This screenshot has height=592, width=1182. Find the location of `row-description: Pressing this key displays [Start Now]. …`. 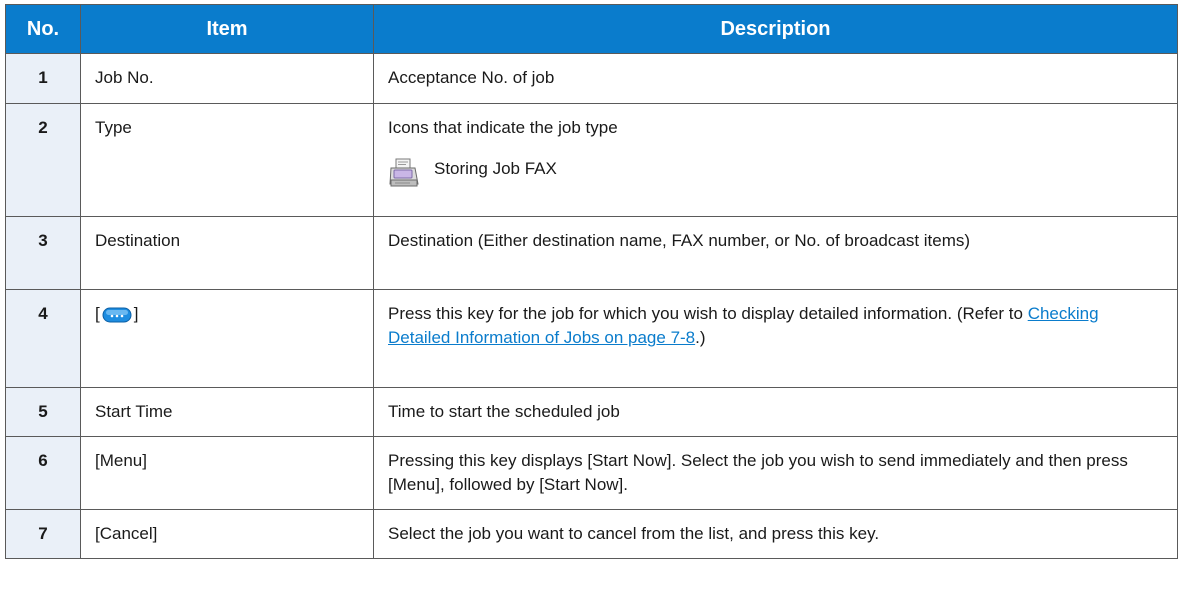

row-description: Pressing this key displays [Start Now]. … is located at coordinates (775, 473).